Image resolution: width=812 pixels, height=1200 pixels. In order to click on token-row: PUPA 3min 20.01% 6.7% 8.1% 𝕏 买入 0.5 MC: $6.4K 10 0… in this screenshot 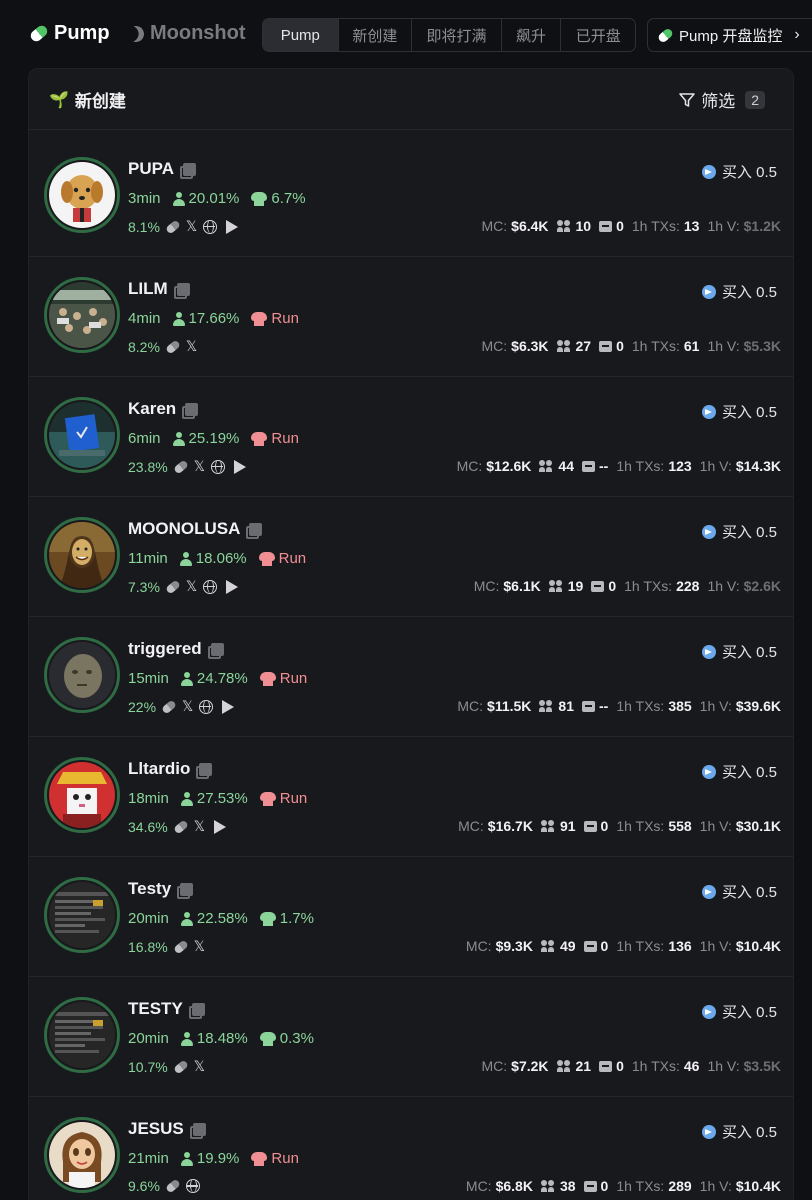, I will do `click(411, 197)`.